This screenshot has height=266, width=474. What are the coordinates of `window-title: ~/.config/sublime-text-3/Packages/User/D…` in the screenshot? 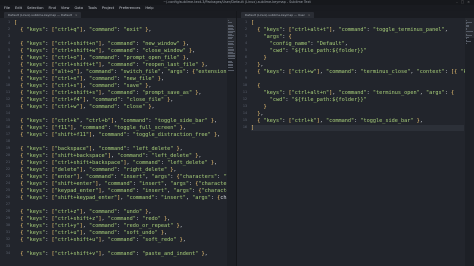 It's located at (237, 2).